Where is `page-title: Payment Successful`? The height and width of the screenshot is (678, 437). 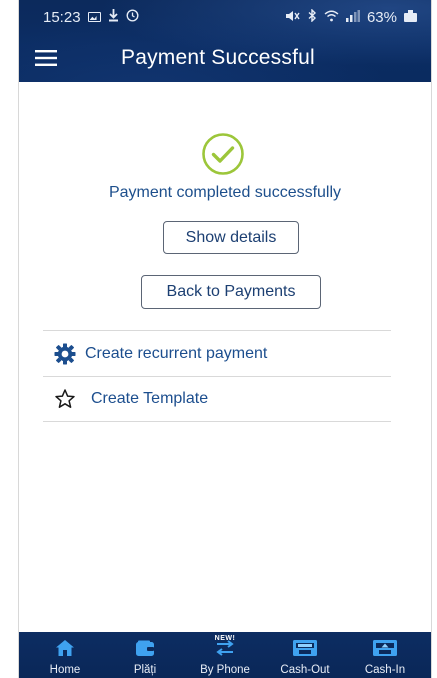 page-title: Payment Successful is located at coordinates (218, 57).